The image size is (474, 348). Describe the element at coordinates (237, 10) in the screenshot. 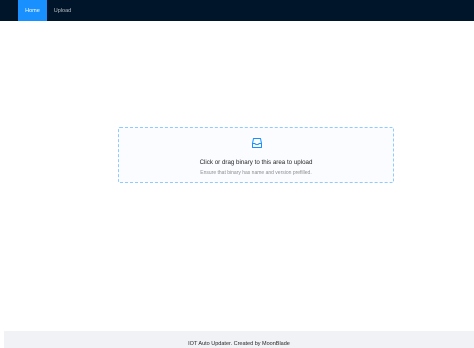

I see `top-navbar: Home Upload` at that location.